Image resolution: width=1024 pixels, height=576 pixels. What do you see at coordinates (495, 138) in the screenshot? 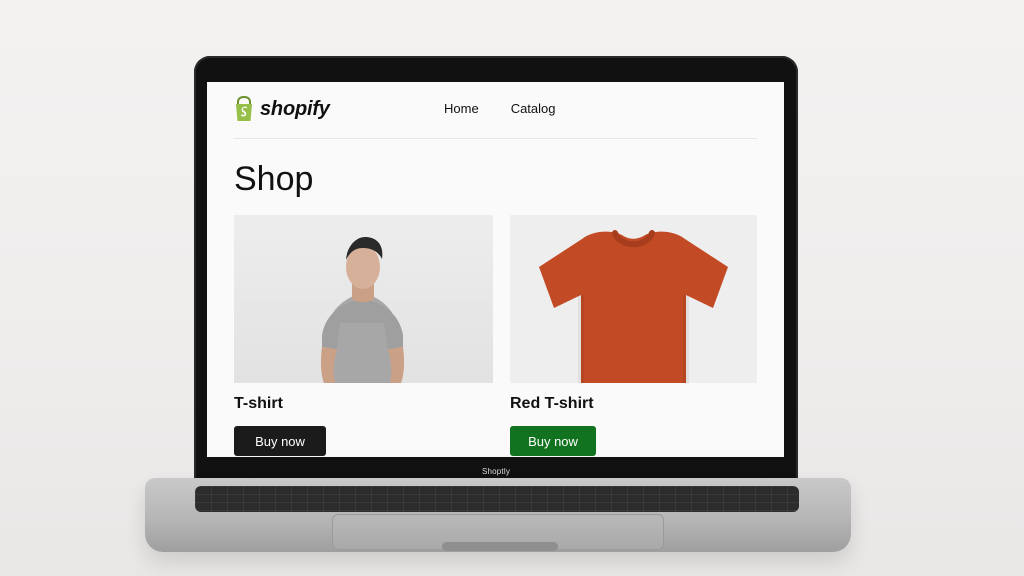
I see `header-divider` at bounding box center [495, 138].